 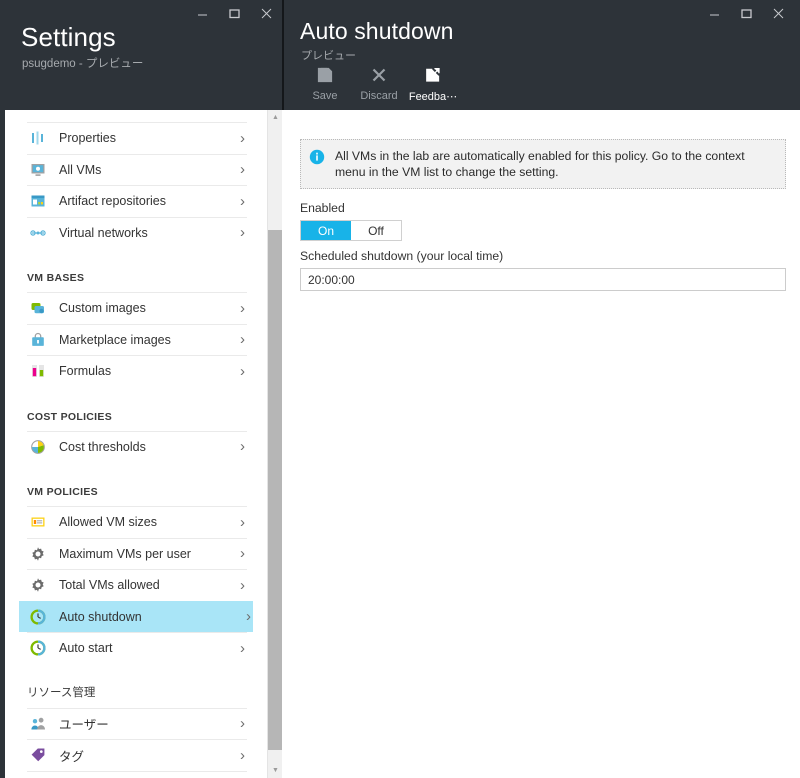 I want to click on save-button: Save, so click(x=325, y=82).